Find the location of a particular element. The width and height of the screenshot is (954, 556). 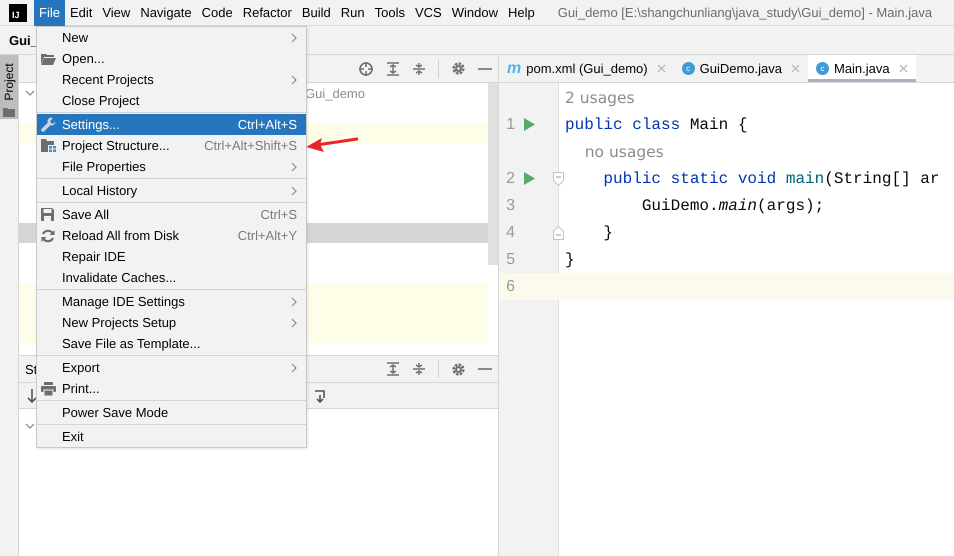

line-number: 4 is located at coordinates (510, 233).